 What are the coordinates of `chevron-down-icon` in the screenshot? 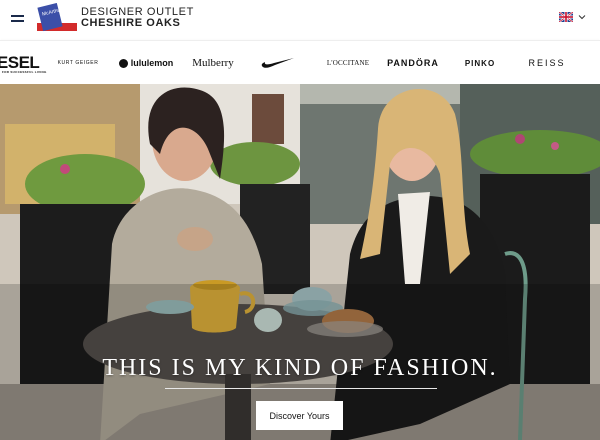 It's located at (582, 17).